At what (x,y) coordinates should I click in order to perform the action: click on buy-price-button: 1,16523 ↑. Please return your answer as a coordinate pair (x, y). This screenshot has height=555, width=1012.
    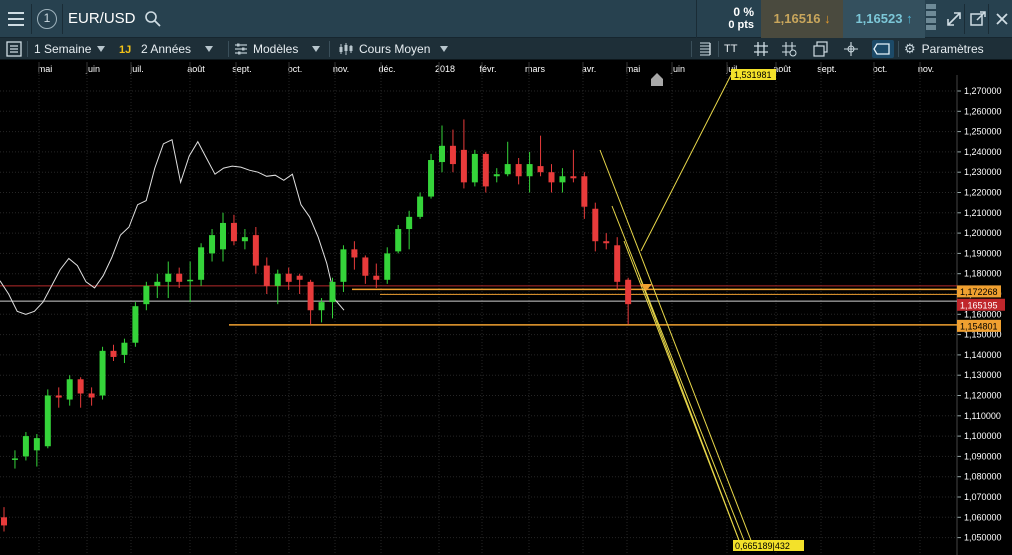
    Looking at the image, I should click on (884, 19).